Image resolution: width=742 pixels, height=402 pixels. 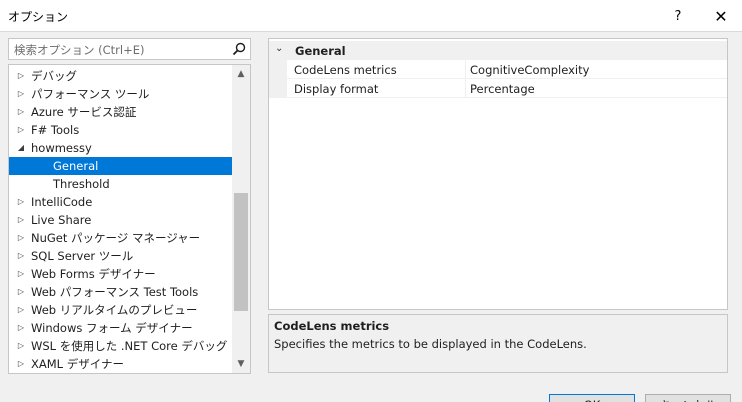 I want to click on tree-item-label: パフォーマンス ツール, so click(x=90, y=94).